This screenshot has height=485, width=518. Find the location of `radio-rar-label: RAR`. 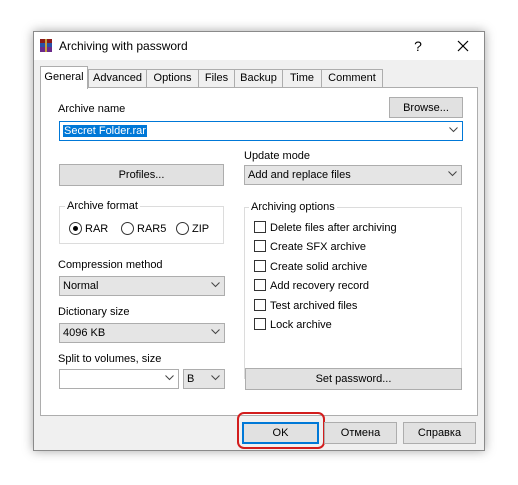

radio-rar-label: RAR is located at coordinates (96, 229).